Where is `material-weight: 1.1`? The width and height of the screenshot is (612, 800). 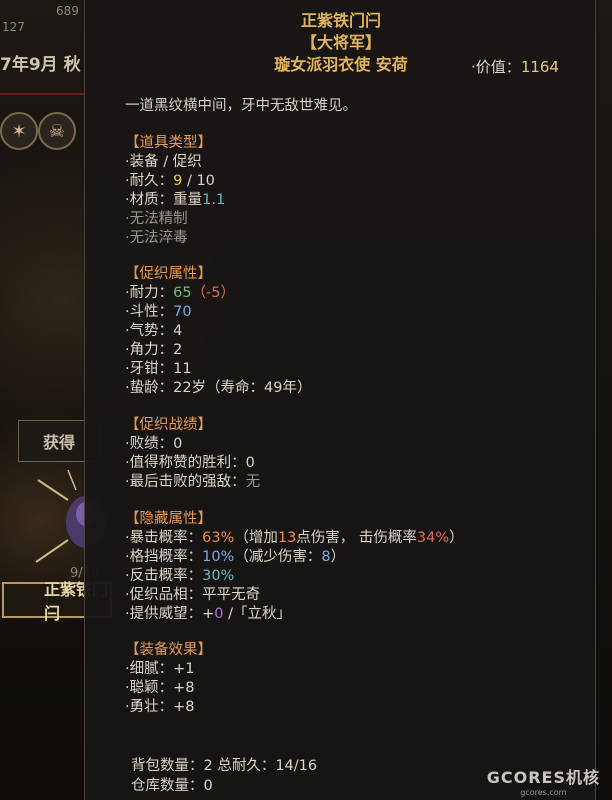
material-weight: 1.1 is located at coordinates (214, 200).